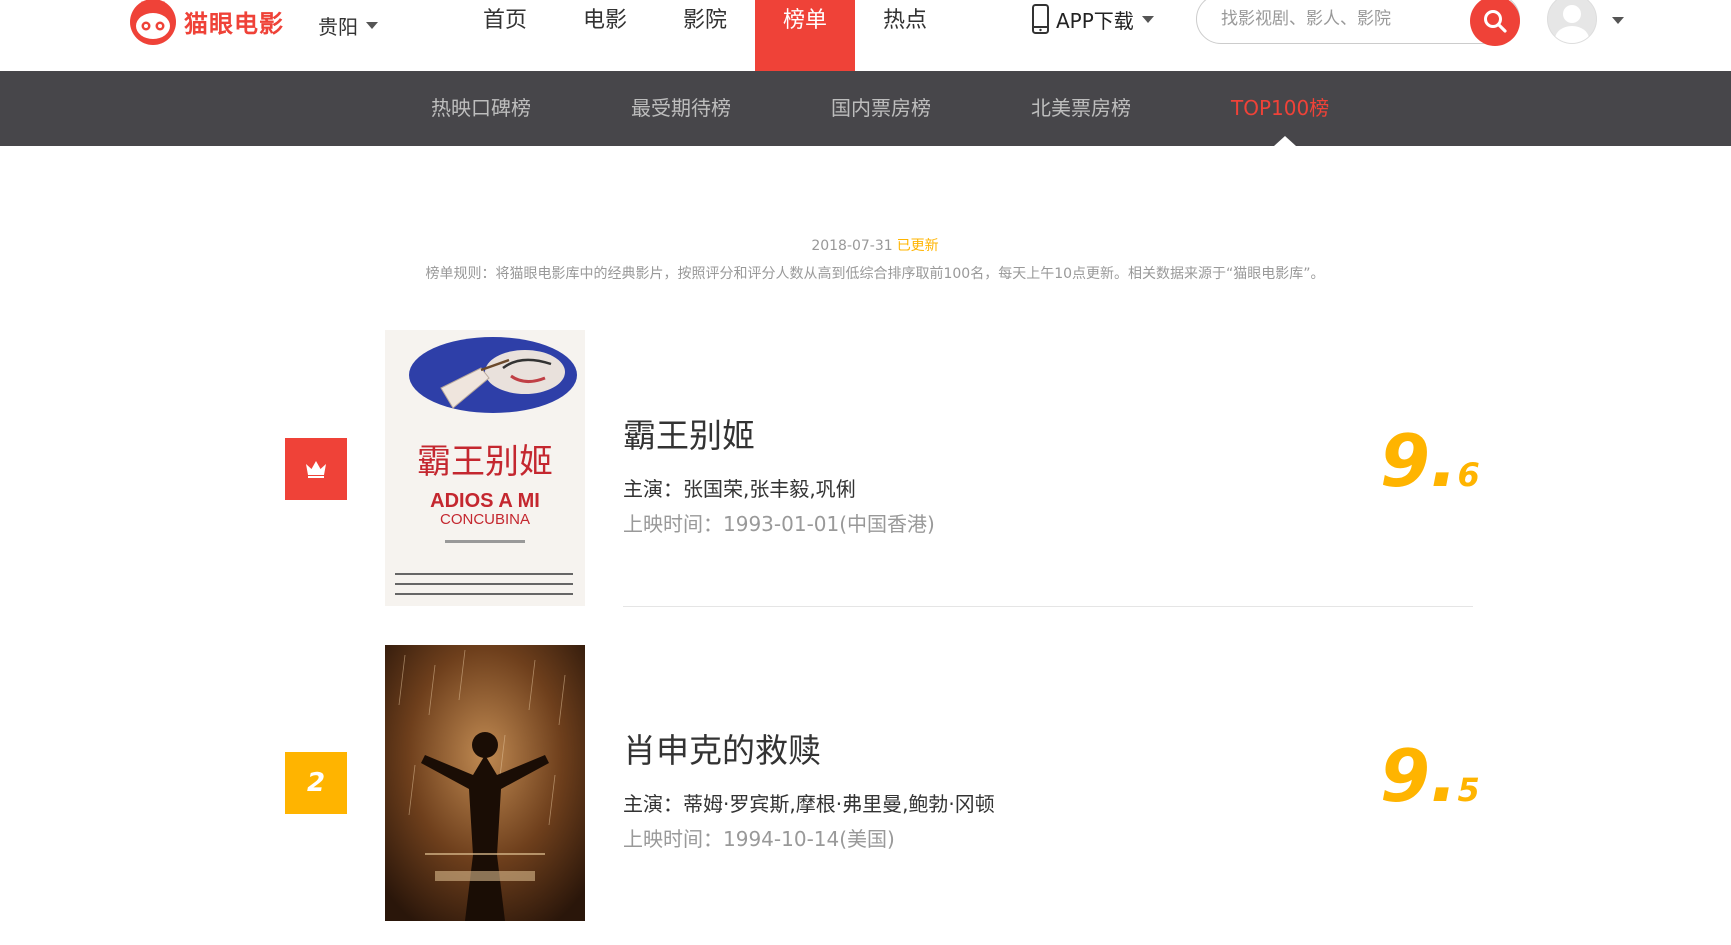 This screenshot has width=1731, height=945. What do you see at coordinates (1048, 606) in the screenshot?
I see `movie-divider` at bounding box center [1048, 606].